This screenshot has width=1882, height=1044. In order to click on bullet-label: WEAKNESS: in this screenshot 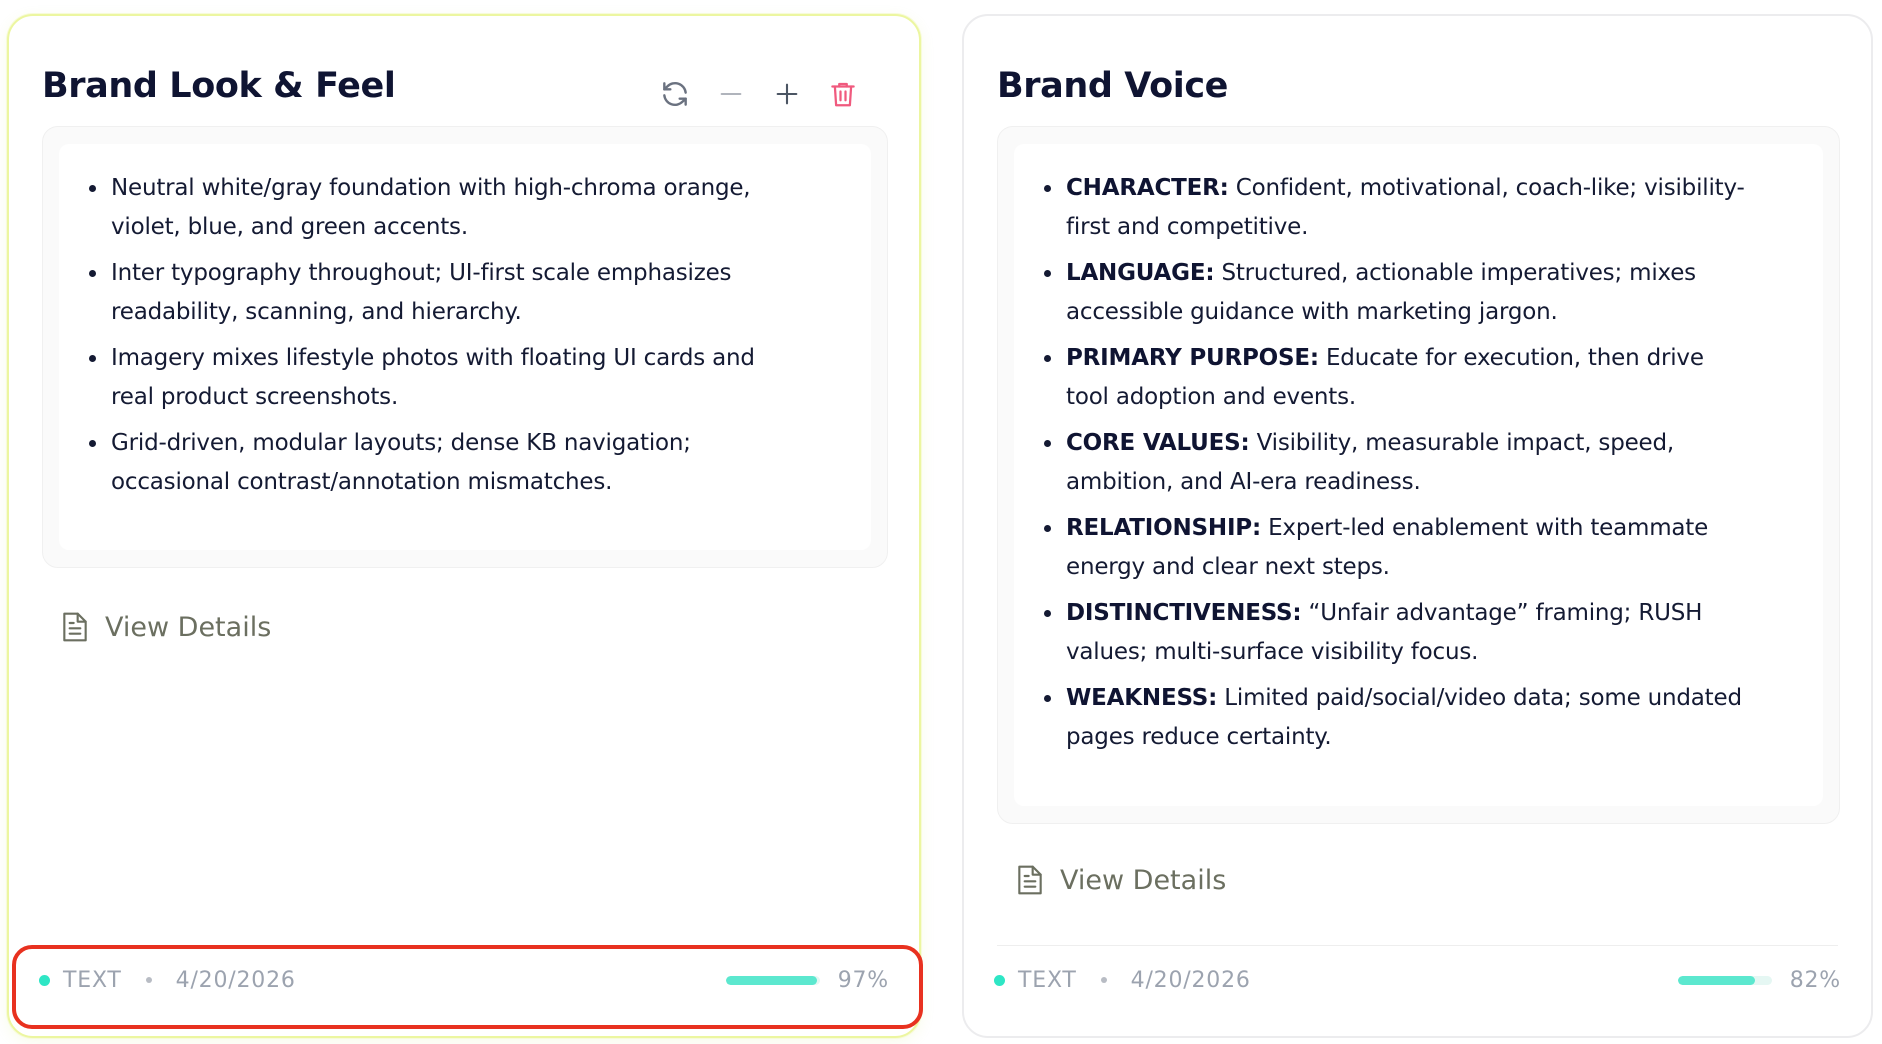, I will do `click(1142, 698)`.